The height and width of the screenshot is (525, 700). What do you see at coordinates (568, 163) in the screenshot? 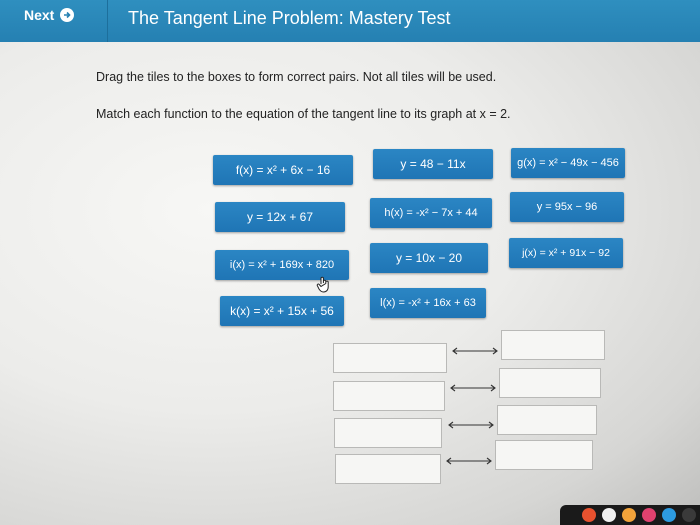
I see `tile-g: g(x) = x² − 49x − 456` at bounding box center [568, 163].